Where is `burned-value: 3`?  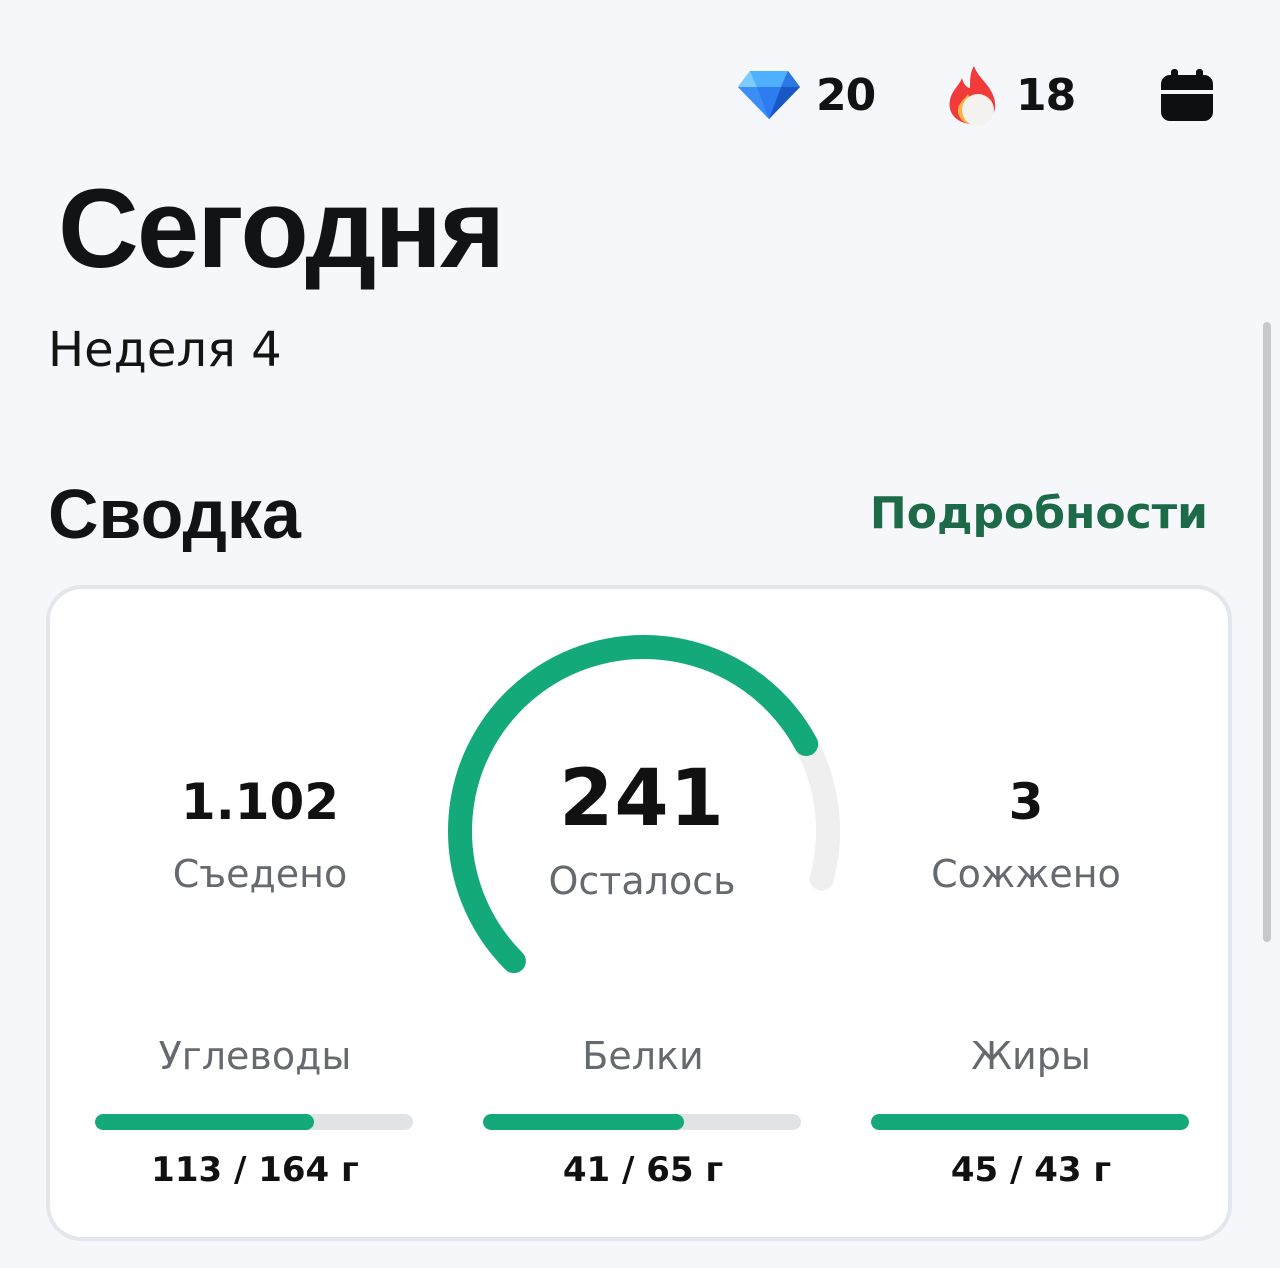
burned-value: 3 is located at coordinates (1026, 802).